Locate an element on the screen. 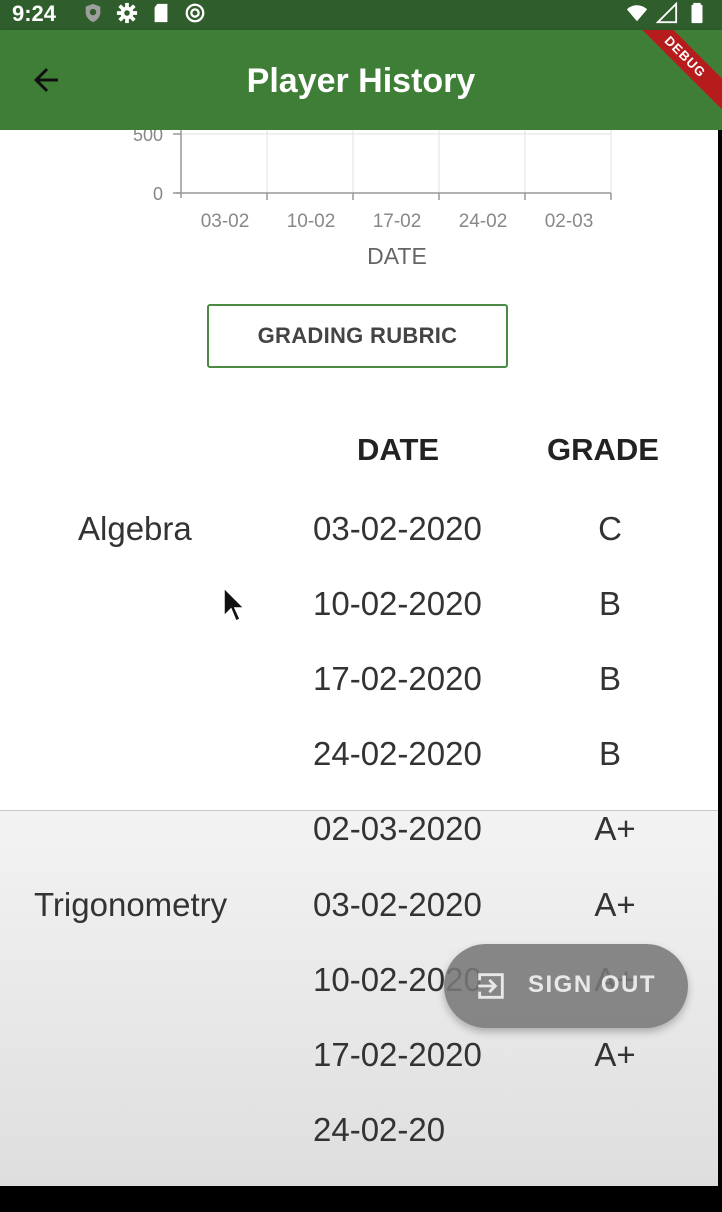 This screenshot has height=1212, width=722. chart-y-tick-label: 0 is located at coordinates (158, 194).